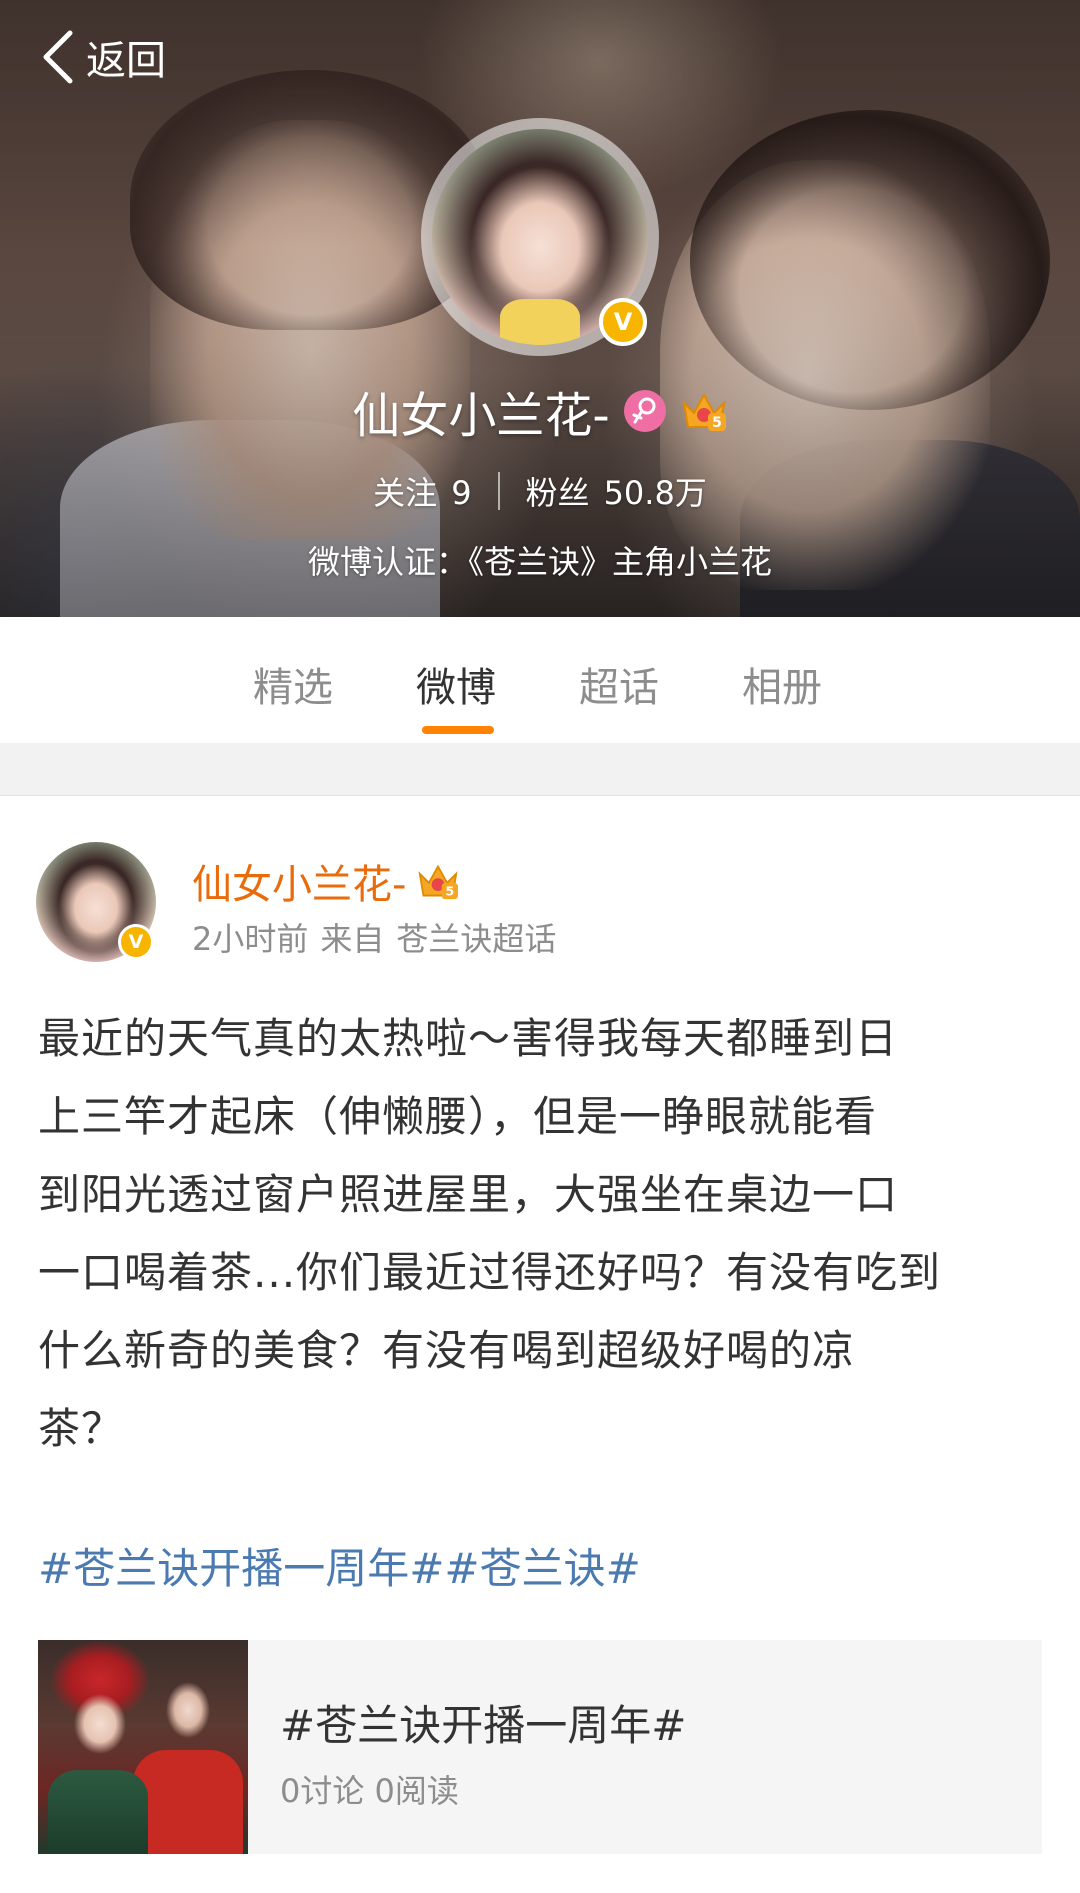 This screenshot has height=1893, width=1080. Describe the element at coordinates (468, 1038) in the screenshot. I see `post-body-line: 最近的天气真的太热啦～害得我每天都睡到日` at that location.